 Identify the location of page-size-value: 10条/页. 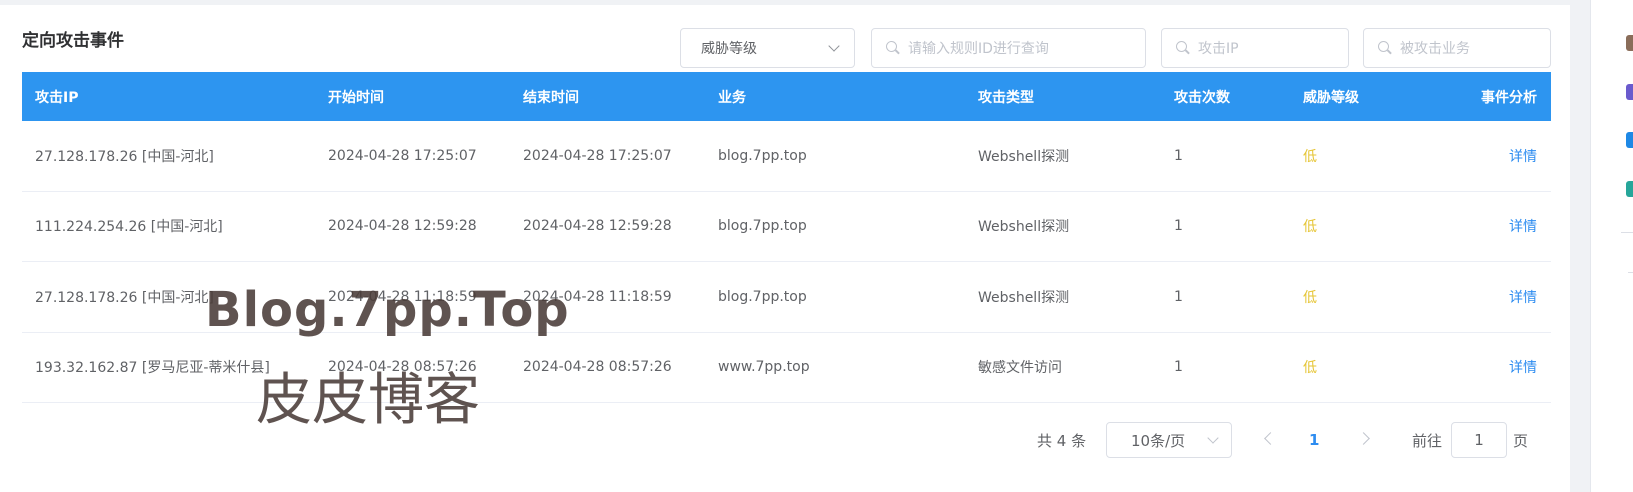
(1158, 440).